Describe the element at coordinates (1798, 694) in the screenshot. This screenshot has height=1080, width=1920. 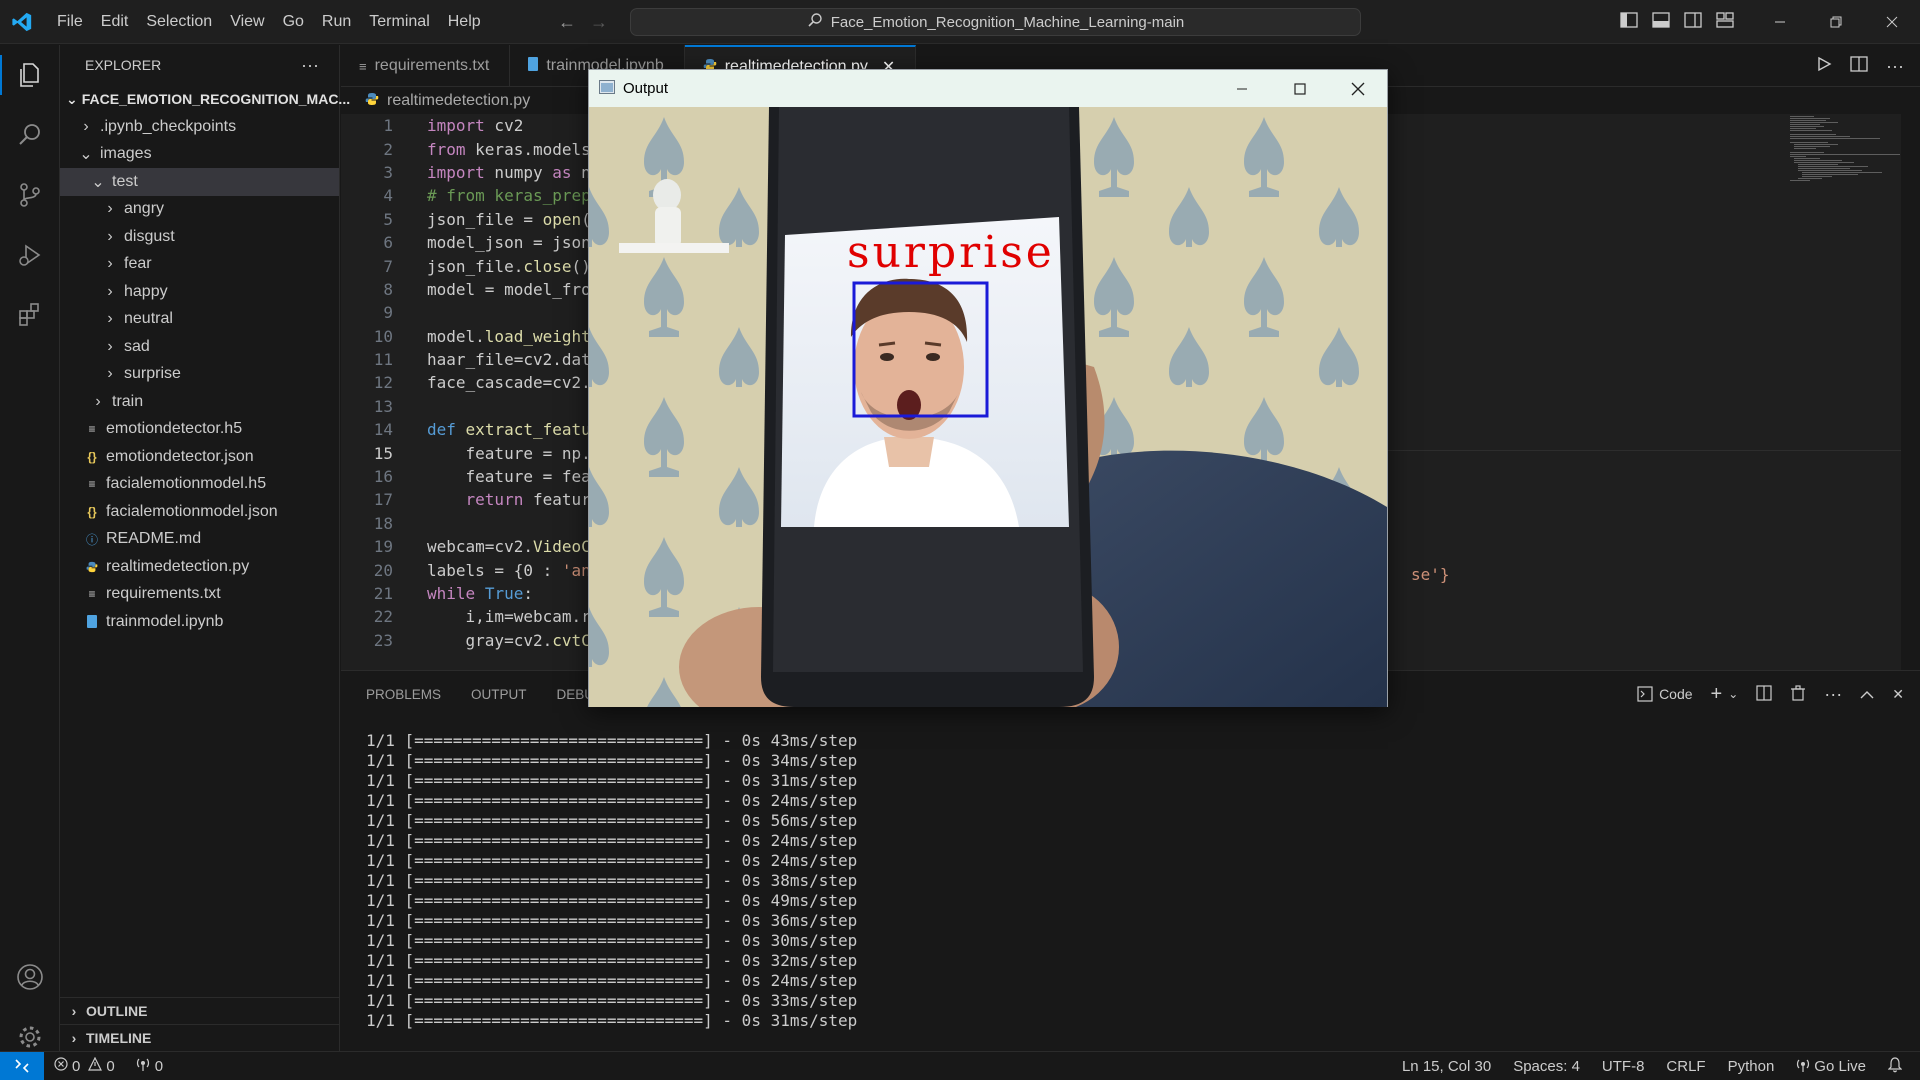
I see `trash-icon` at that location.